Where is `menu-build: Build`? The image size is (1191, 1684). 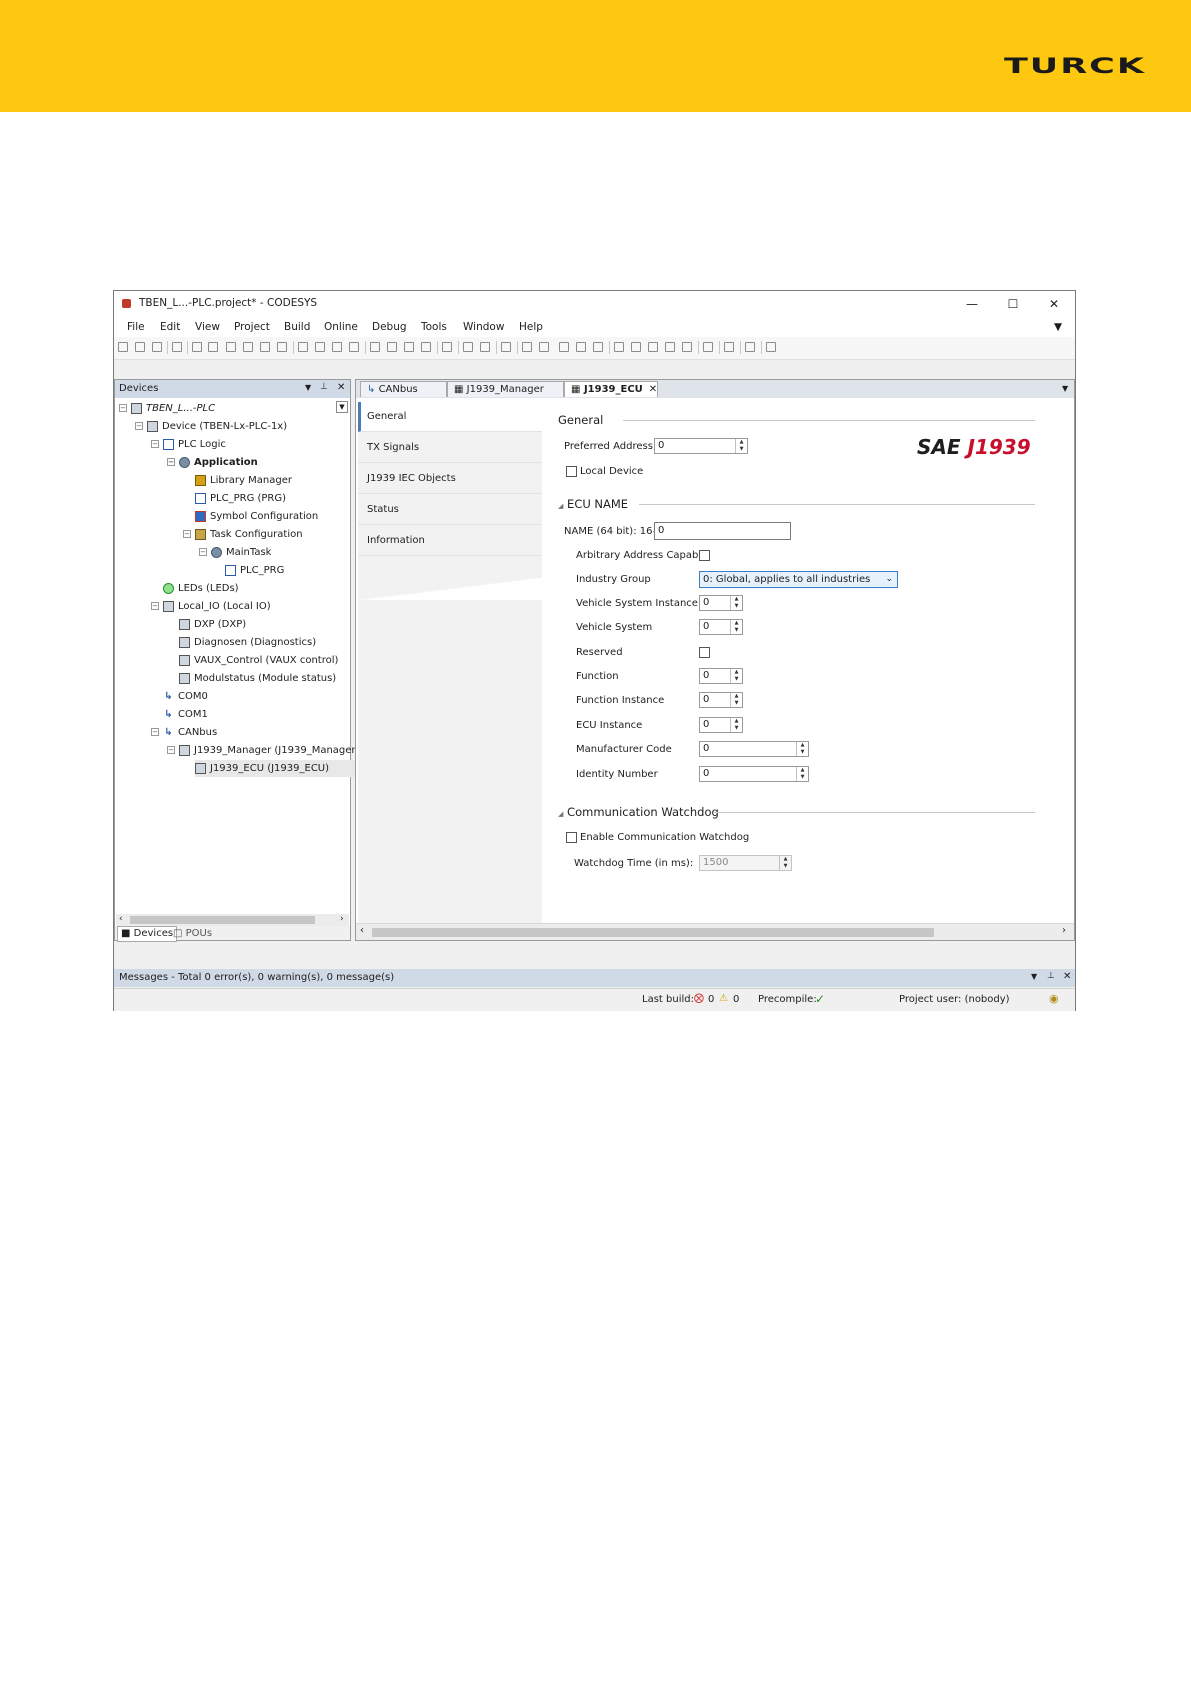
menu-build: Build is located at coordinates (297, 327).